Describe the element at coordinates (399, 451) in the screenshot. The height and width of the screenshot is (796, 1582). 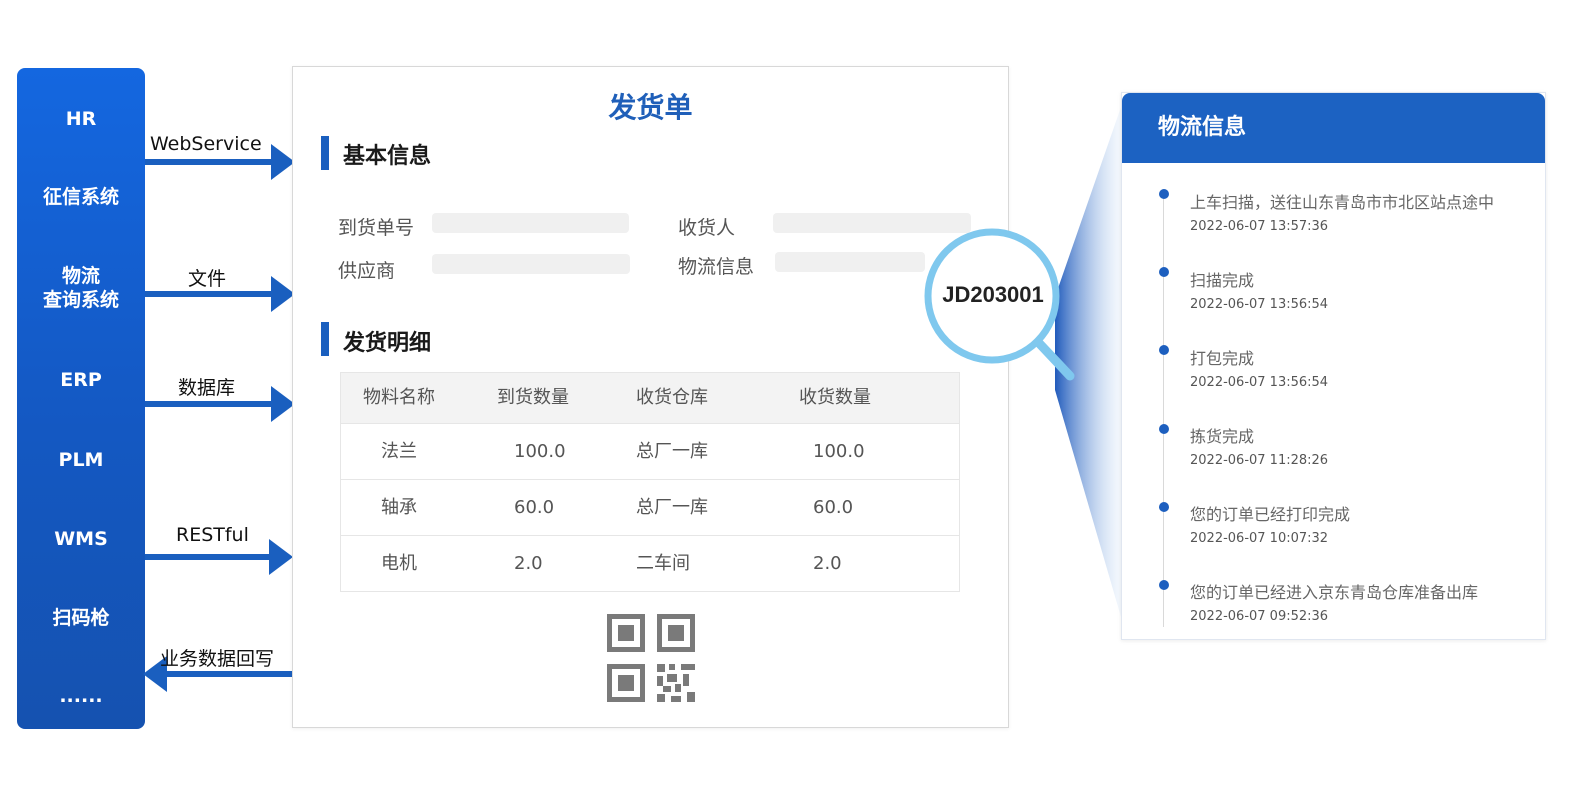
I see `table-cell: 法兰` at that location.